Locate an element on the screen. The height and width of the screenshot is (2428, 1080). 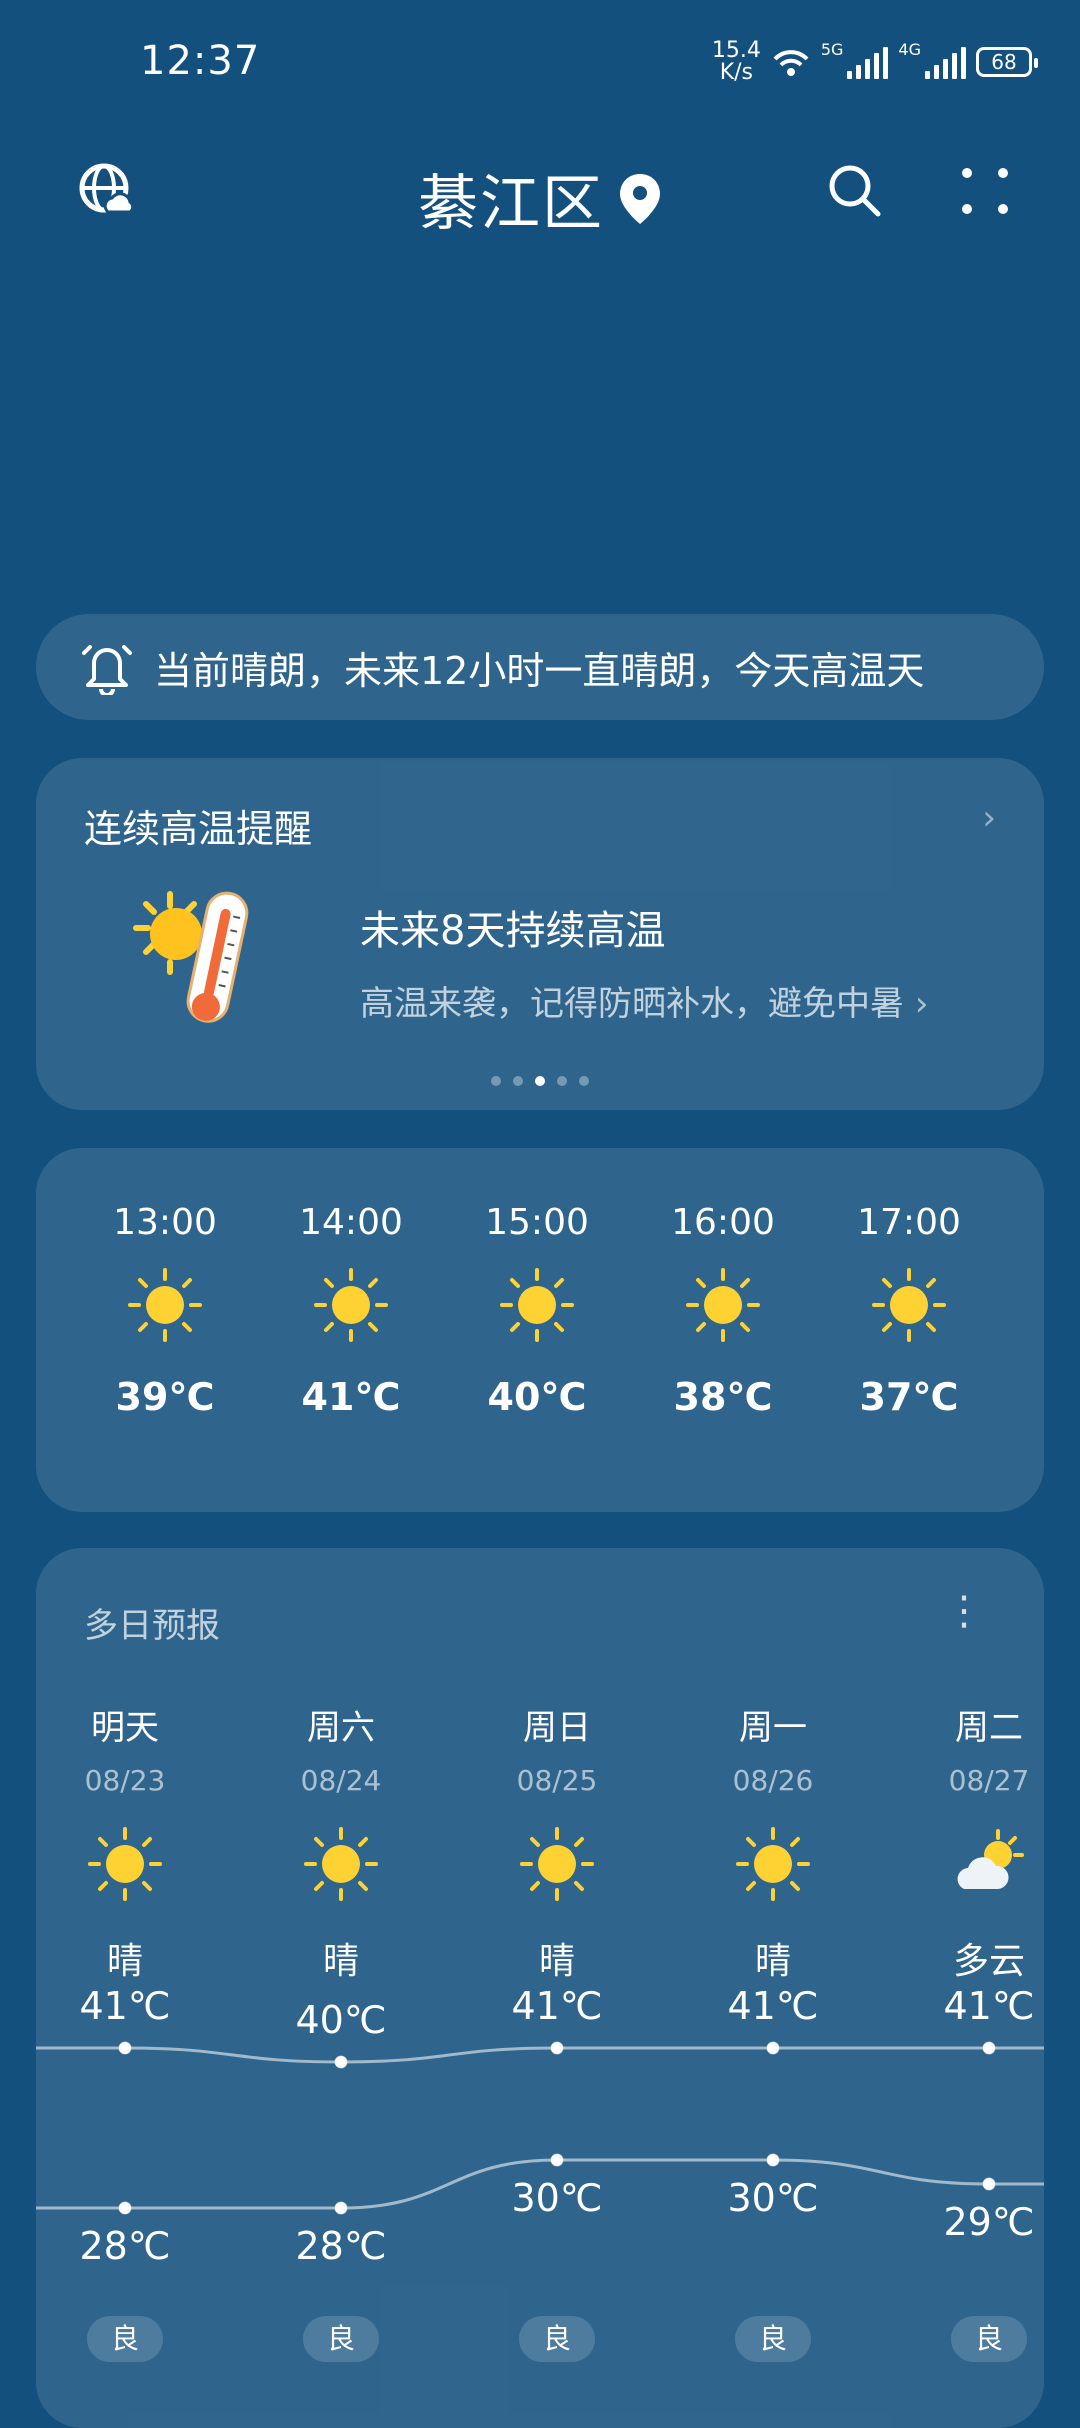
high-temp-line is located at coordinates (540, 2055).